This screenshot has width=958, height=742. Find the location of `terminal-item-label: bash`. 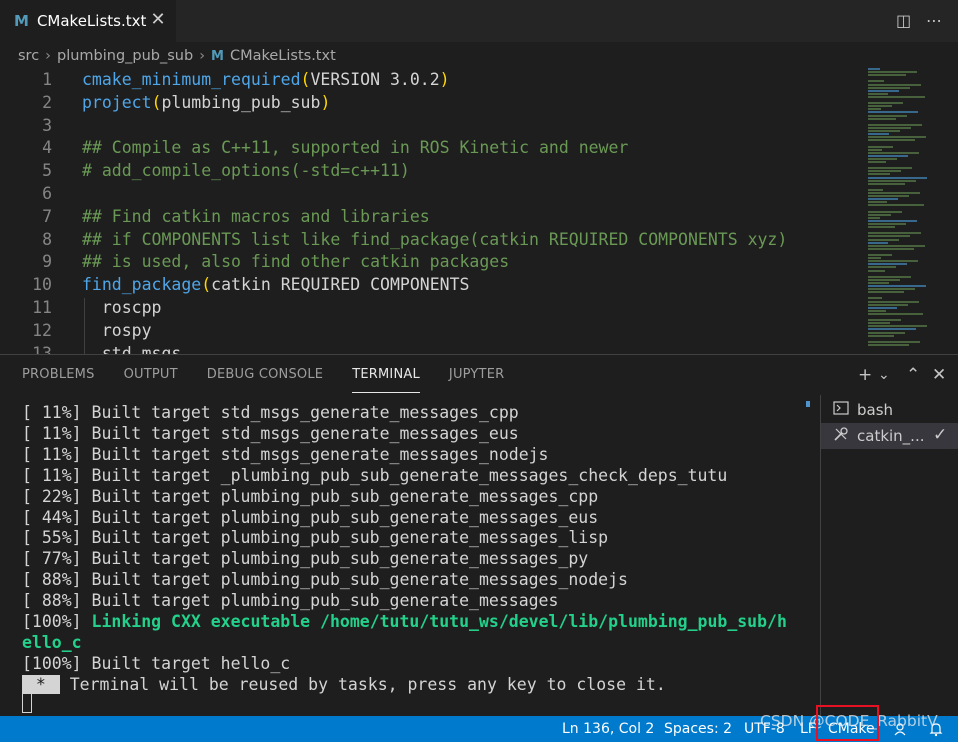

terminal-item-label: bash is located at coordinates (875, 410).